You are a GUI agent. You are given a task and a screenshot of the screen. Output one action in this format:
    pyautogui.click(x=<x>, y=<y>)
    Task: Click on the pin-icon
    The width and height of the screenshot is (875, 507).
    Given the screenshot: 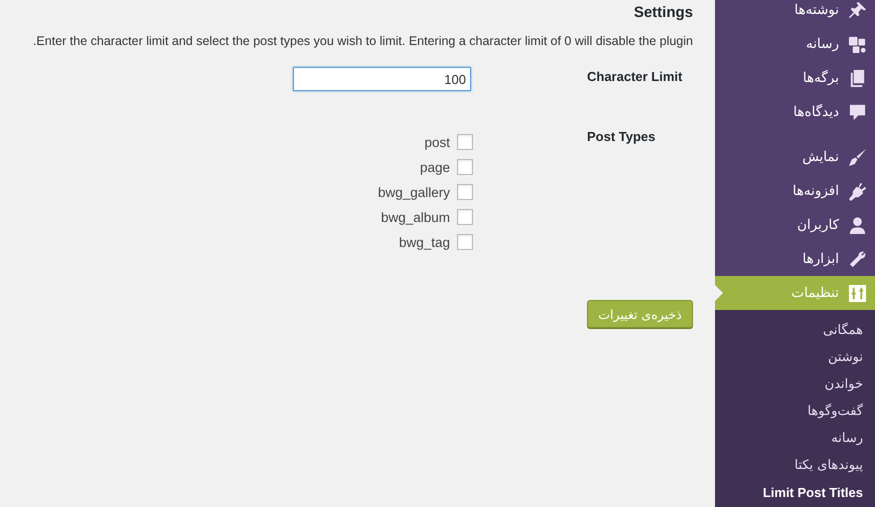 What is the action you would take?
    pyautogui.click(x=857, y=10)
    